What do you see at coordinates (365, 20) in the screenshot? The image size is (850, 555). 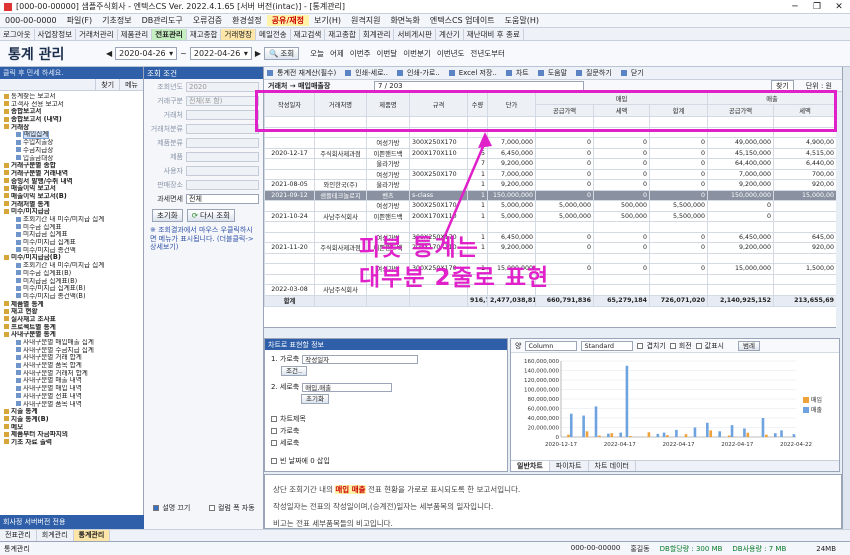 I see `menu-item: 원격지원` at bounding box center [365, 20].